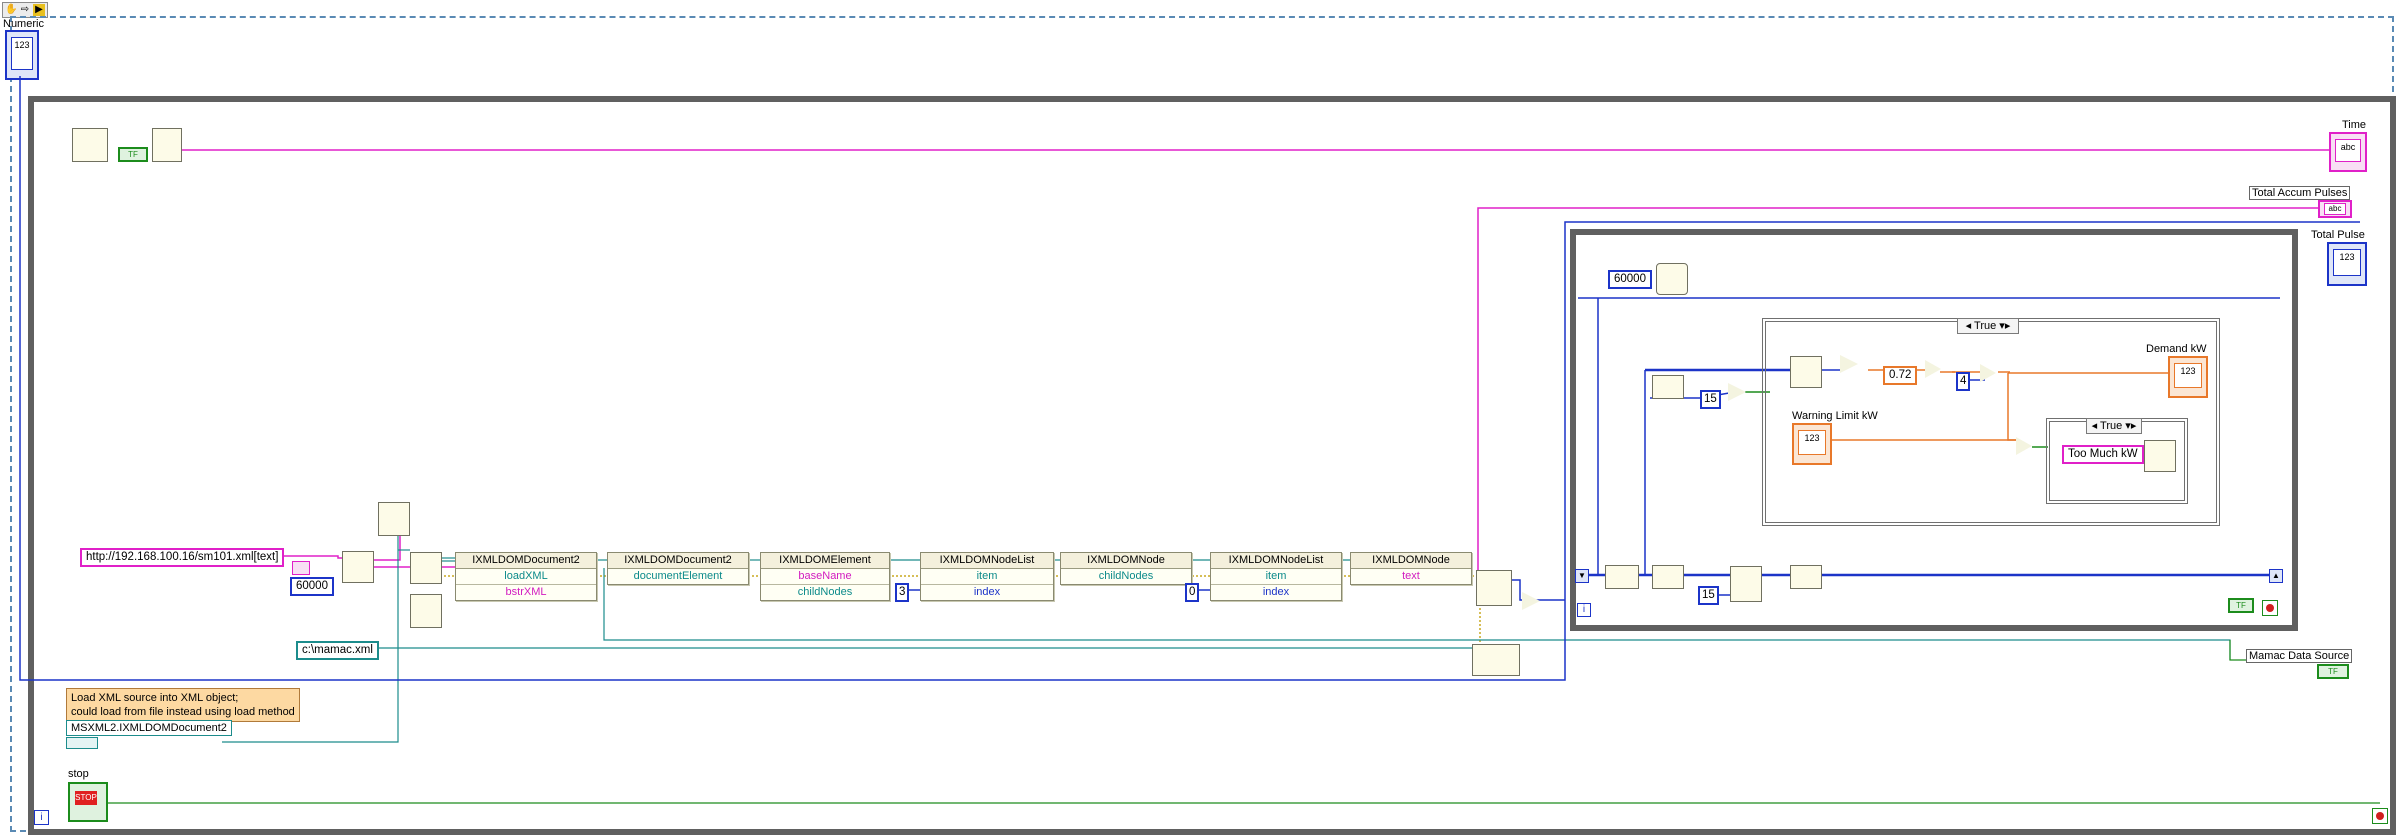  I want to click on loop-condition-terminal, so click(2380, 816).